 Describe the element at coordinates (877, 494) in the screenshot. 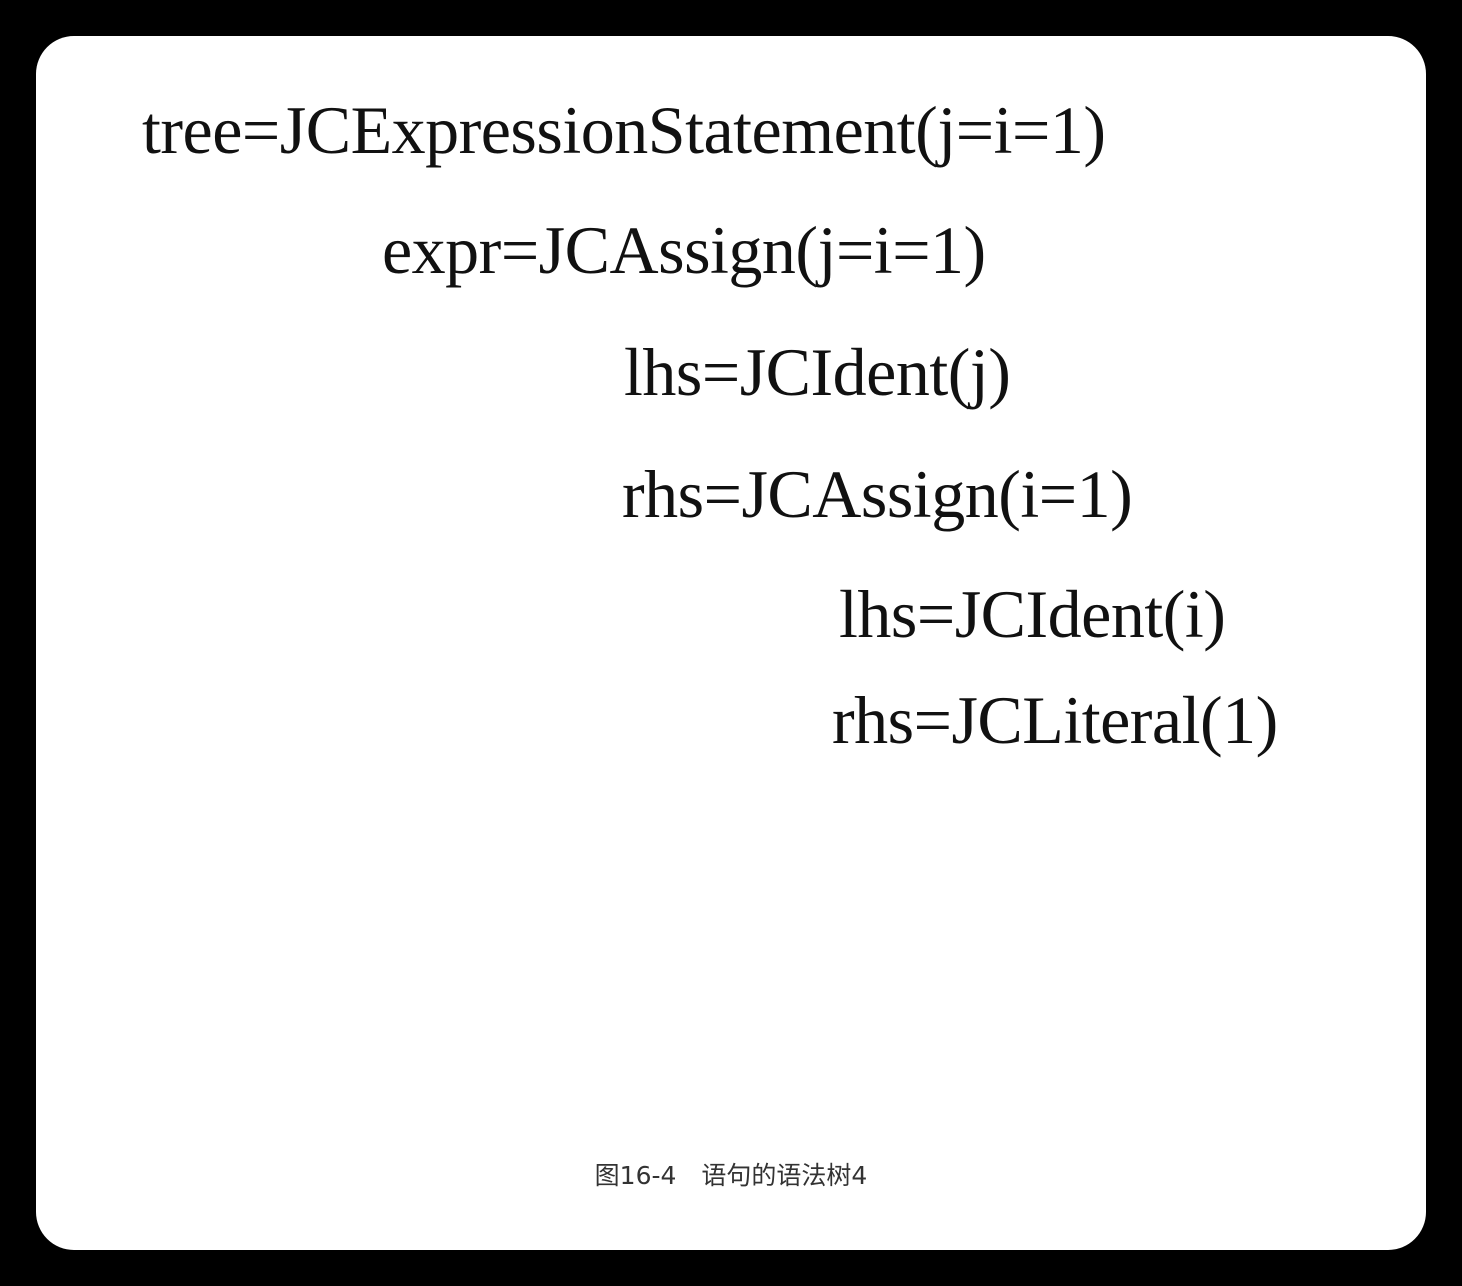

I see `tree-node-expr-rhs: rhs=JCAssign(i=1)` at that location.